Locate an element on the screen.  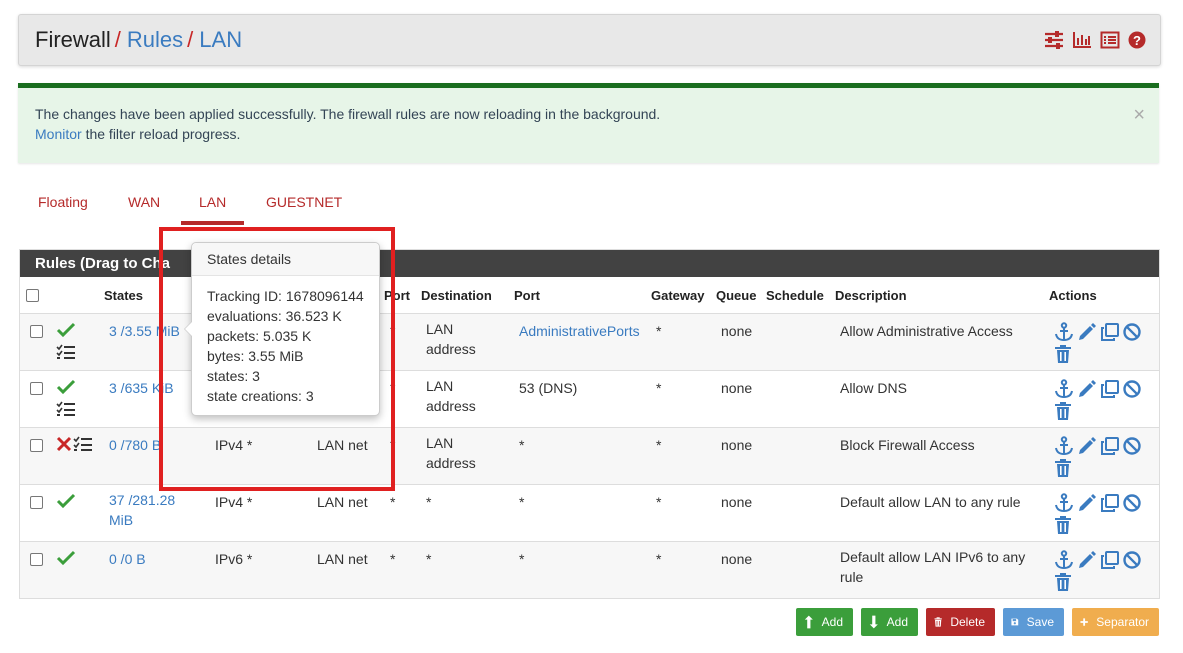
col-queue: Queue is located at coordinates (736, 295).